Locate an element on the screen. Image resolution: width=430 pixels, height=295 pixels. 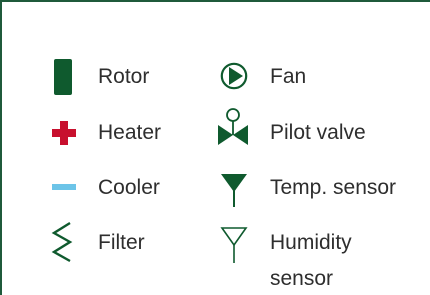
heater-label: Heater is located at coordinates (130, 132).